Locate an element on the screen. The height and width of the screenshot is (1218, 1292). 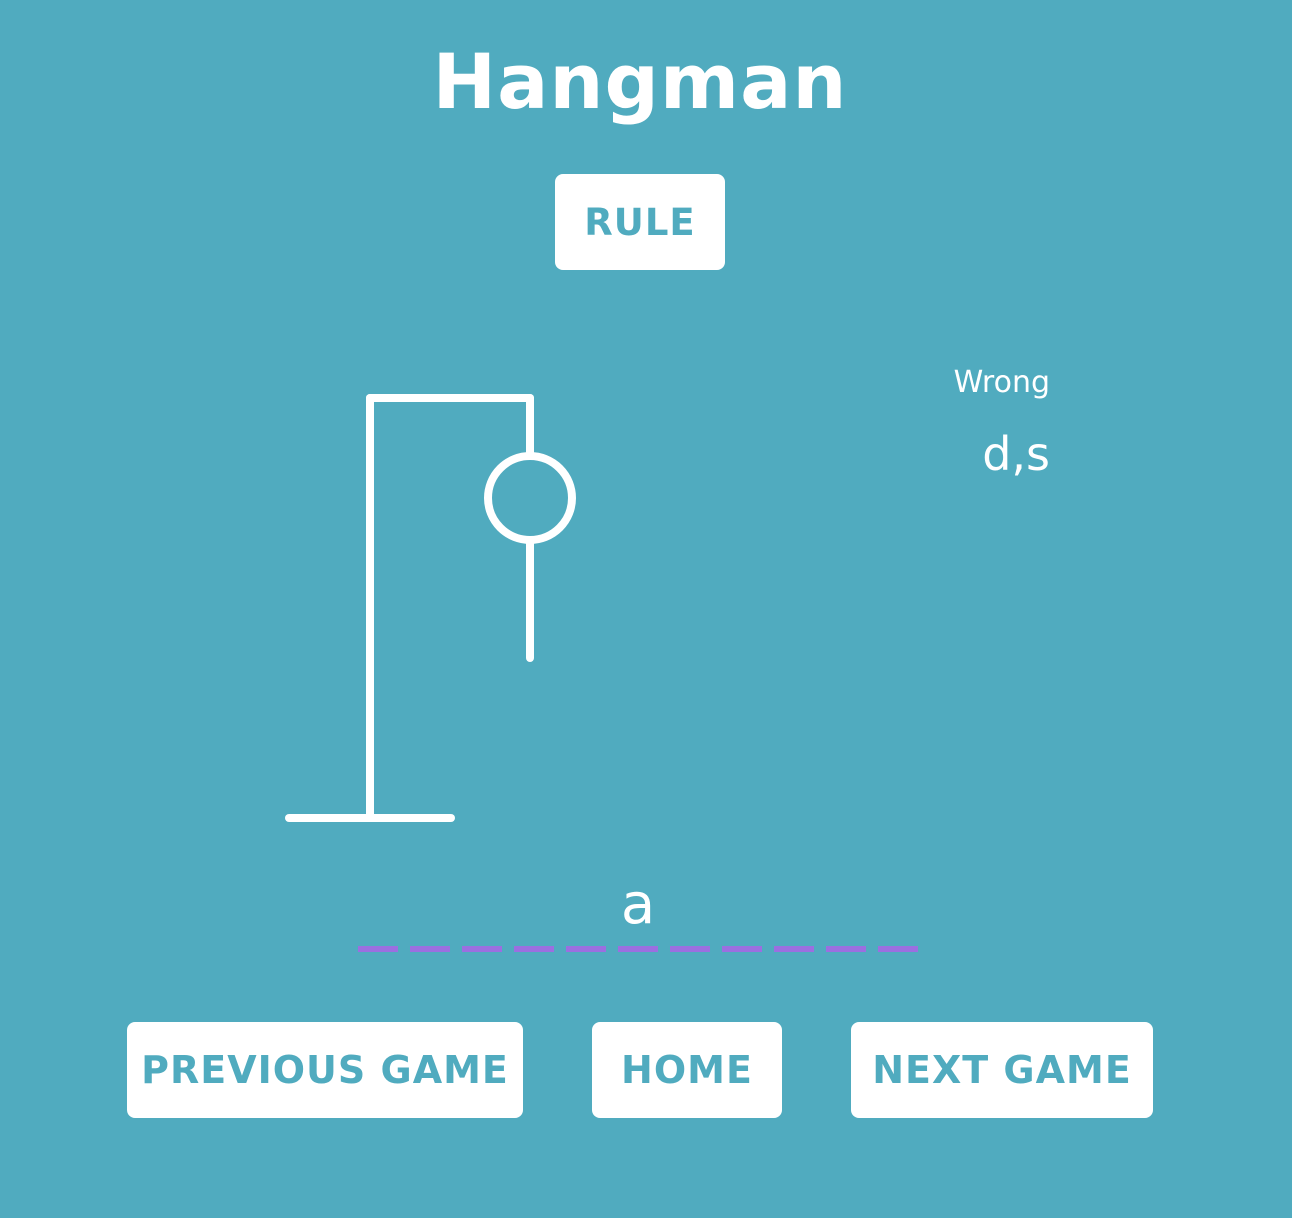
word-slots: a is located at coordinates (644, 912).